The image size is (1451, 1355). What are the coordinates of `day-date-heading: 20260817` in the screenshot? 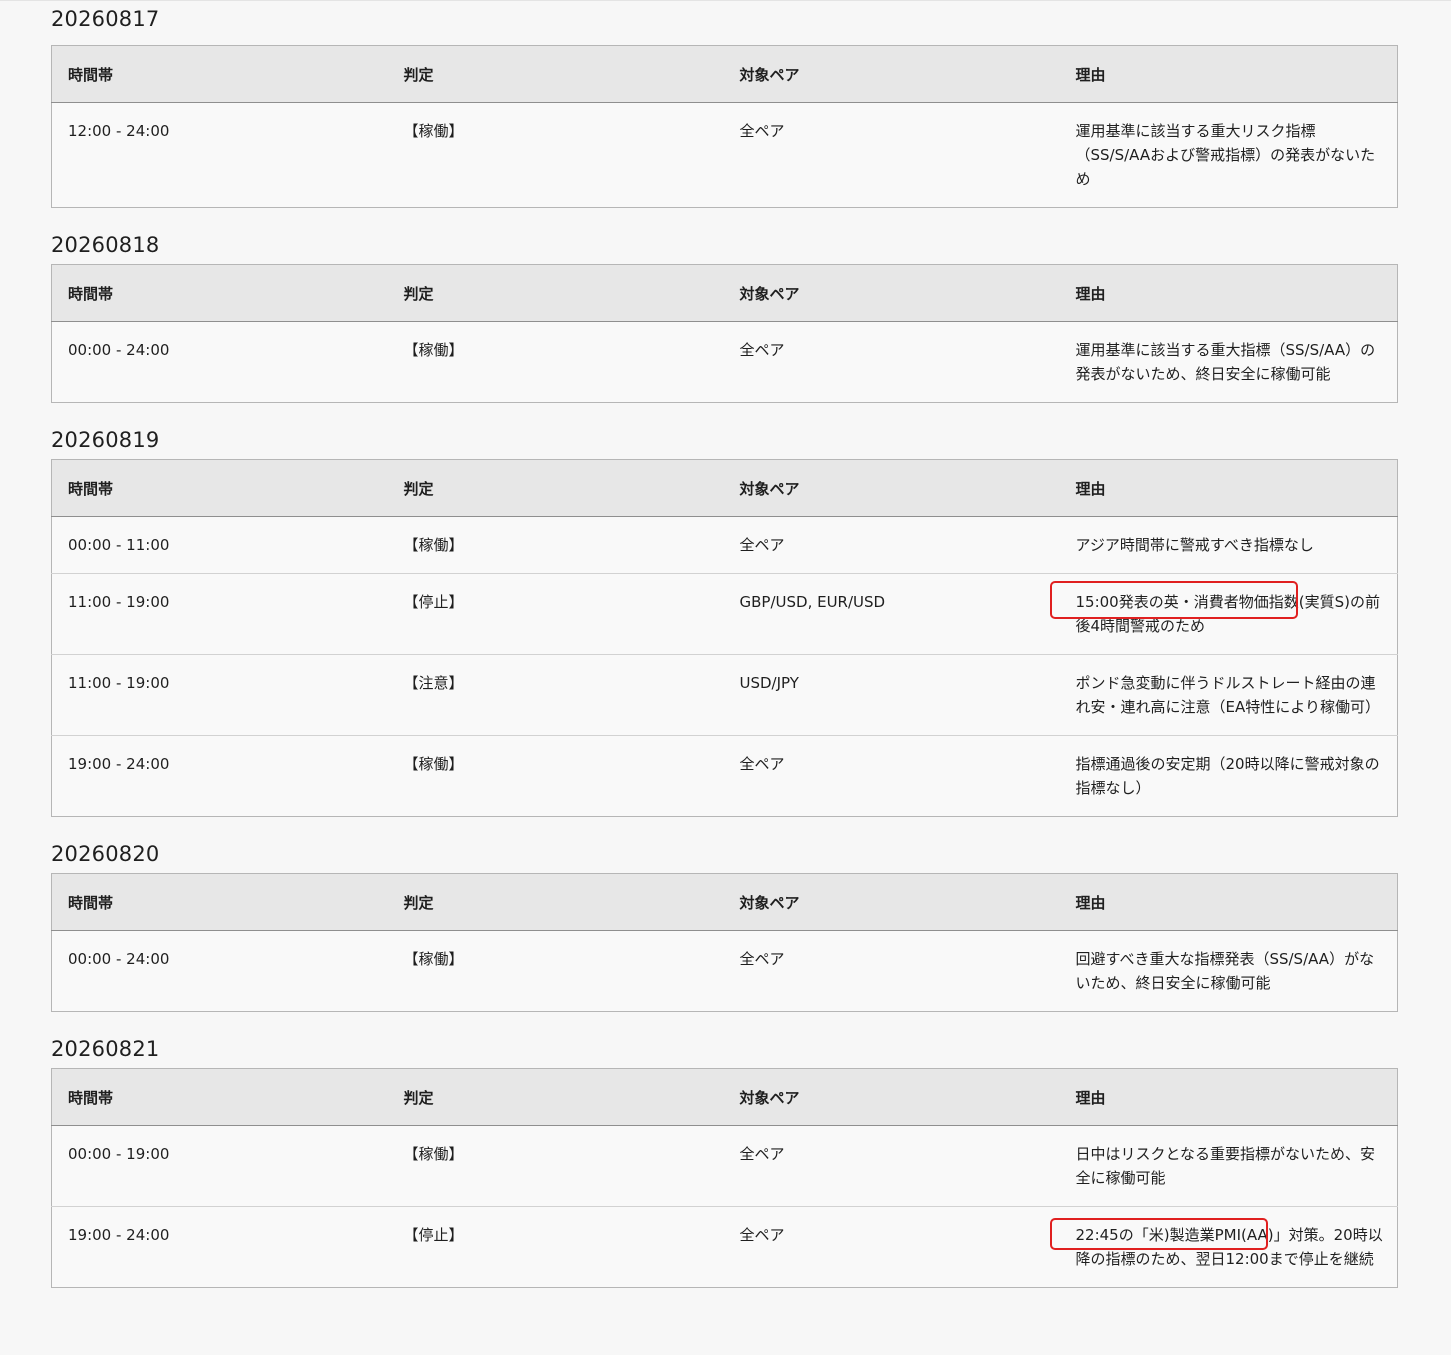 It's located at (105, 19).